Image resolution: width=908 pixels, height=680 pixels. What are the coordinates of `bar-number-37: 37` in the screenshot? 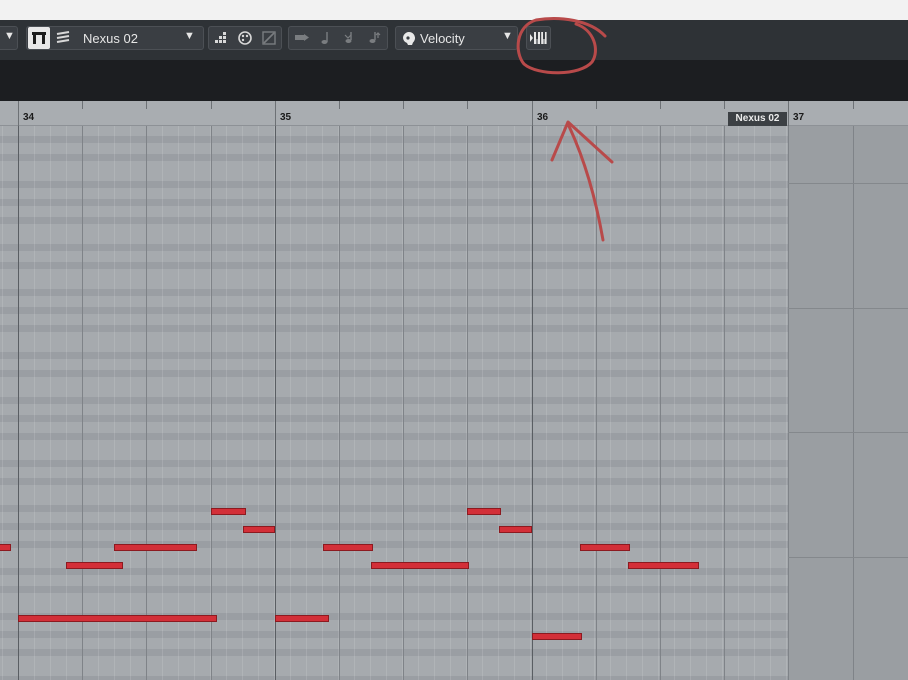 It's located at (799, 117).